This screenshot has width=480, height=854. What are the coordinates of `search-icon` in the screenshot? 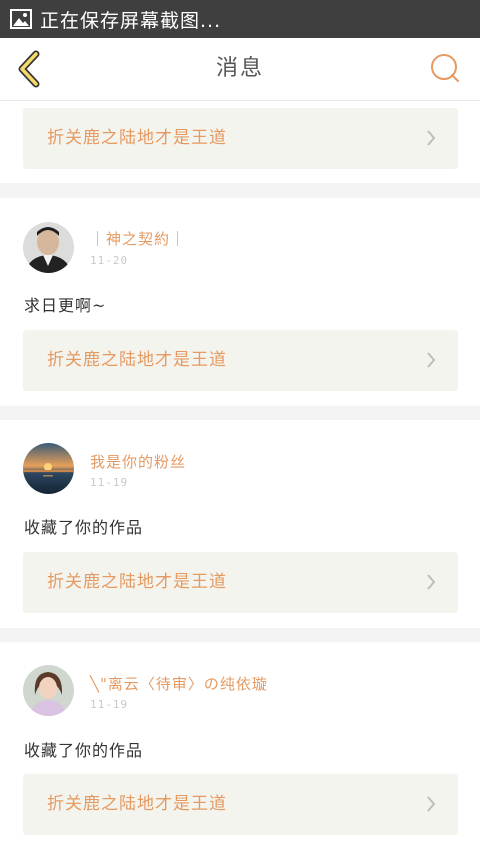 It's located at (445, 68).